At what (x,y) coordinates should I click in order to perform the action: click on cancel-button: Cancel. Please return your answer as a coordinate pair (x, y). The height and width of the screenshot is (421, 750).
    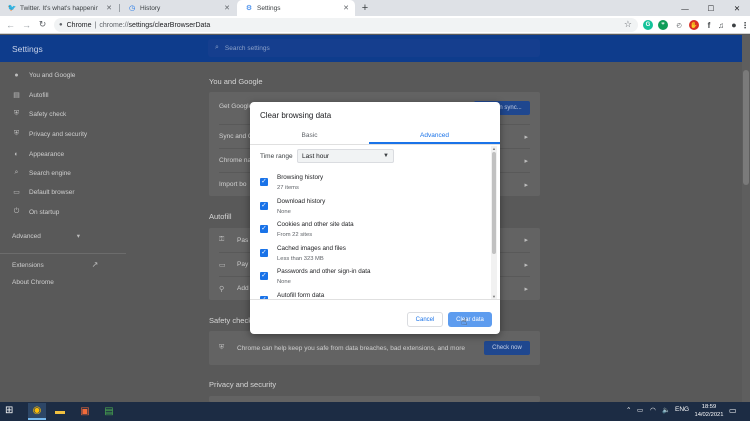
    Looking at the image, I should click on (425, 319).